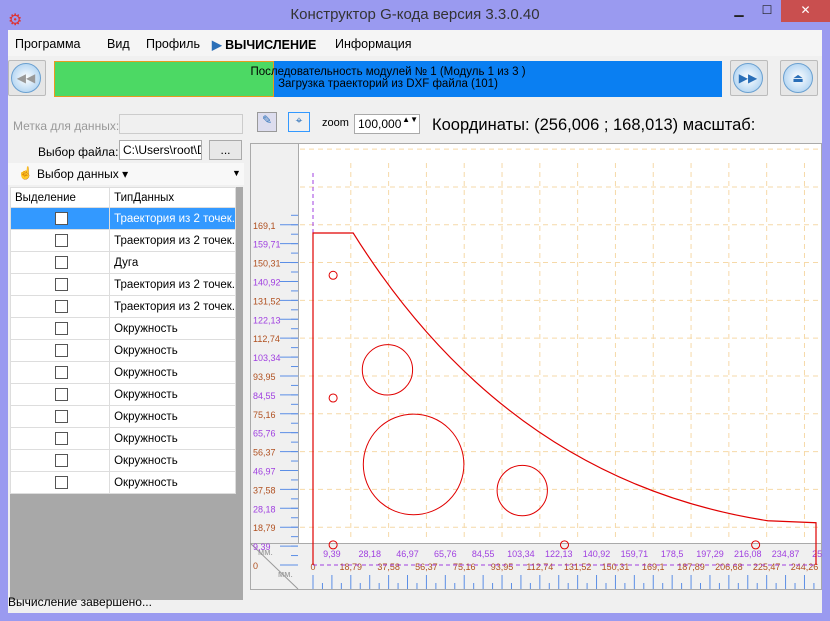 This screenshot has width=830, height=621. I want to click on file-path-input: C:\Users\root\D, so click(160, 150).